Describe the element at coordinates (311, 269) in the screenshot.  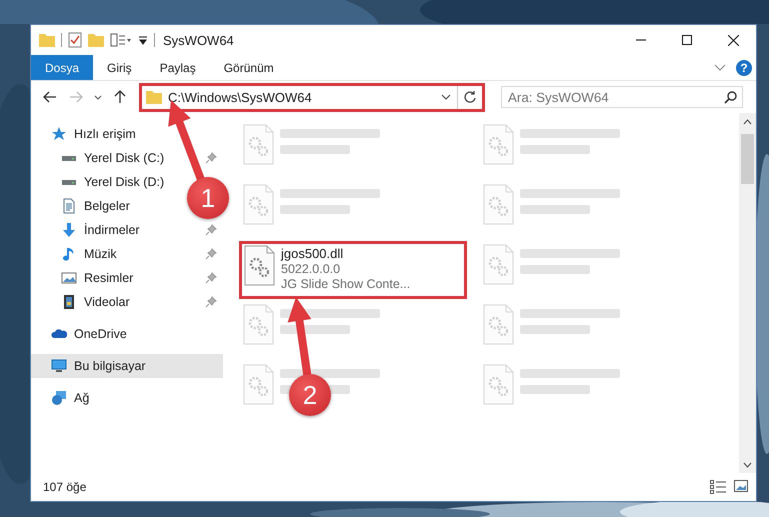
I see `file-detail: 5022.0.0.0` at that location.